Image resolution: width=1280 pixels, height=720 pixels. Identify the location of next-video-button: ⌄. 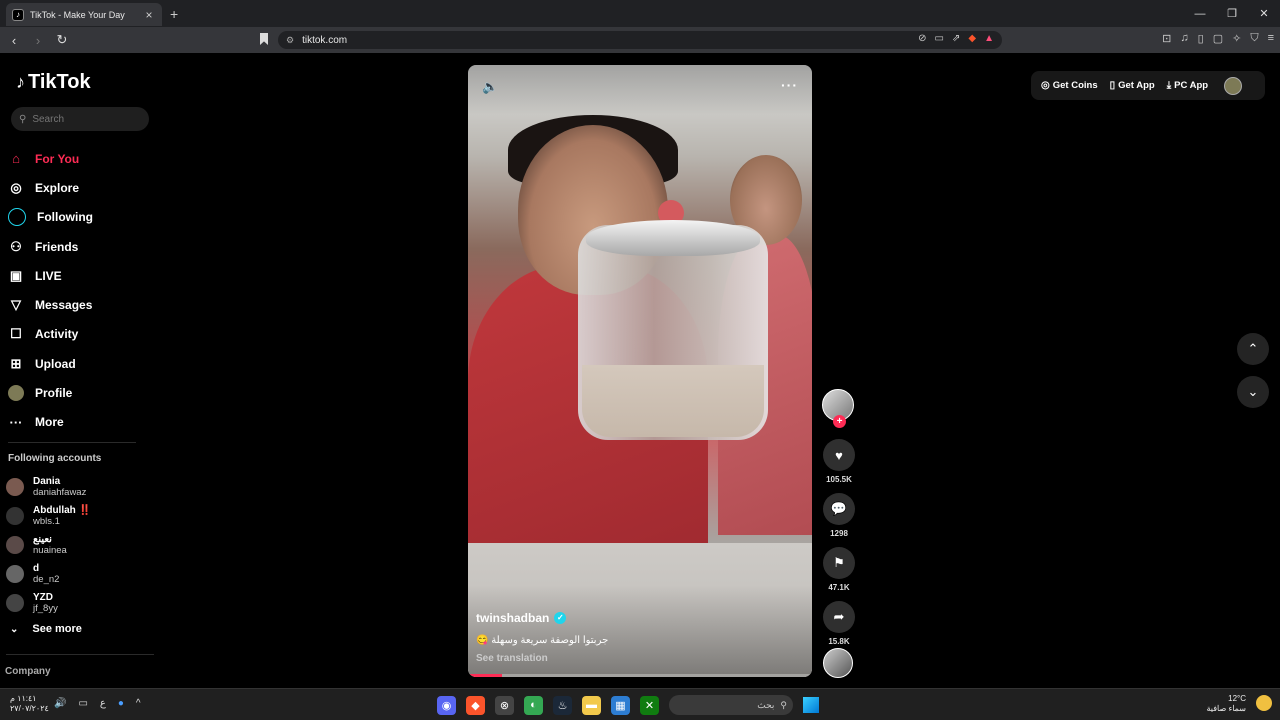
(1253, 392).